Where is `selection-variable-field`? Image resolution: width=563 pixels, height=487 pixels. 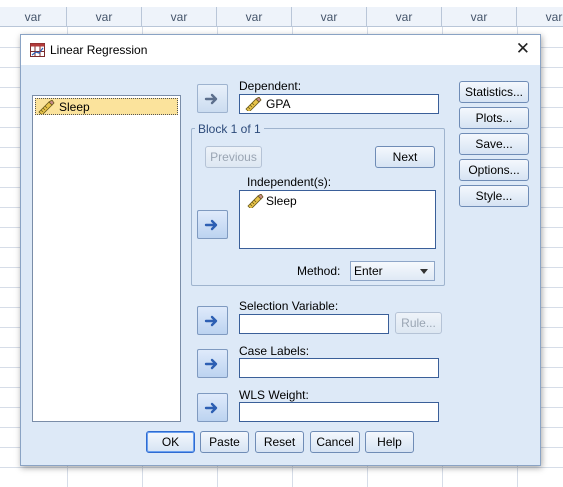 selection-variable-field is located at coordinates (314, 324).